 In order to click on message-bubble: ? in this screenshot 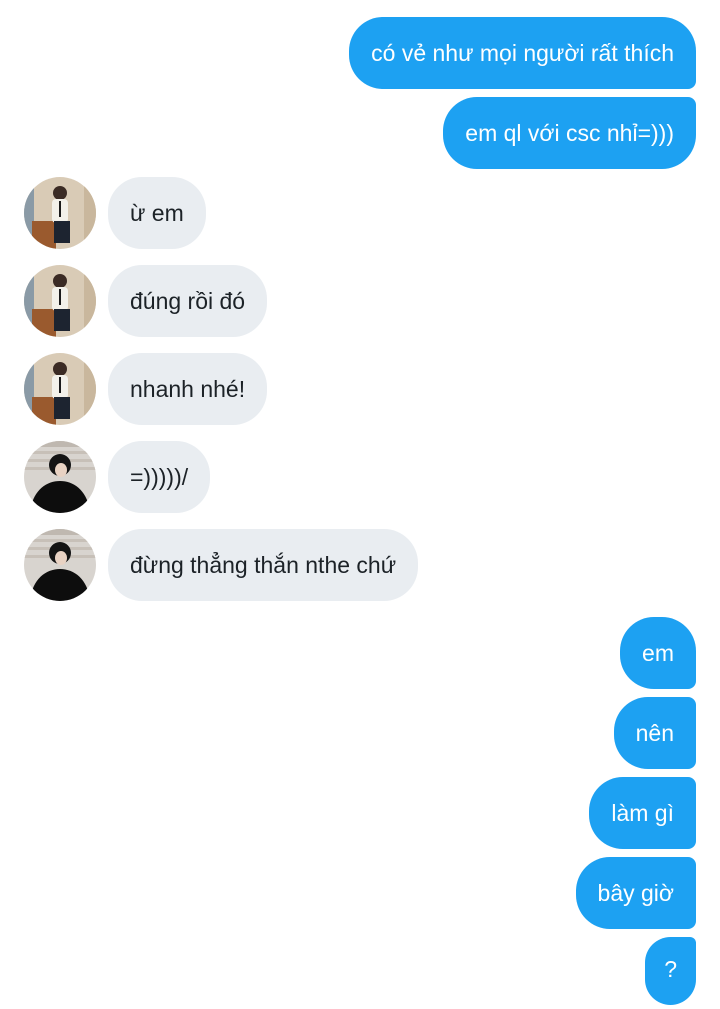, I will do `click(670, 971)`.